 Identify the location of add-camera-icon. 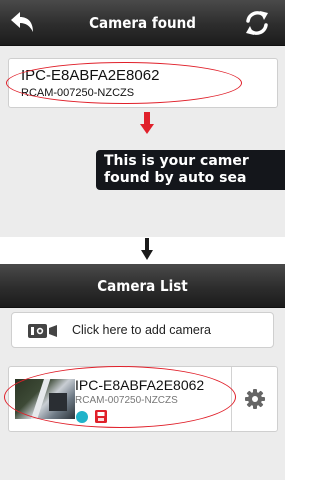
(42, 331).